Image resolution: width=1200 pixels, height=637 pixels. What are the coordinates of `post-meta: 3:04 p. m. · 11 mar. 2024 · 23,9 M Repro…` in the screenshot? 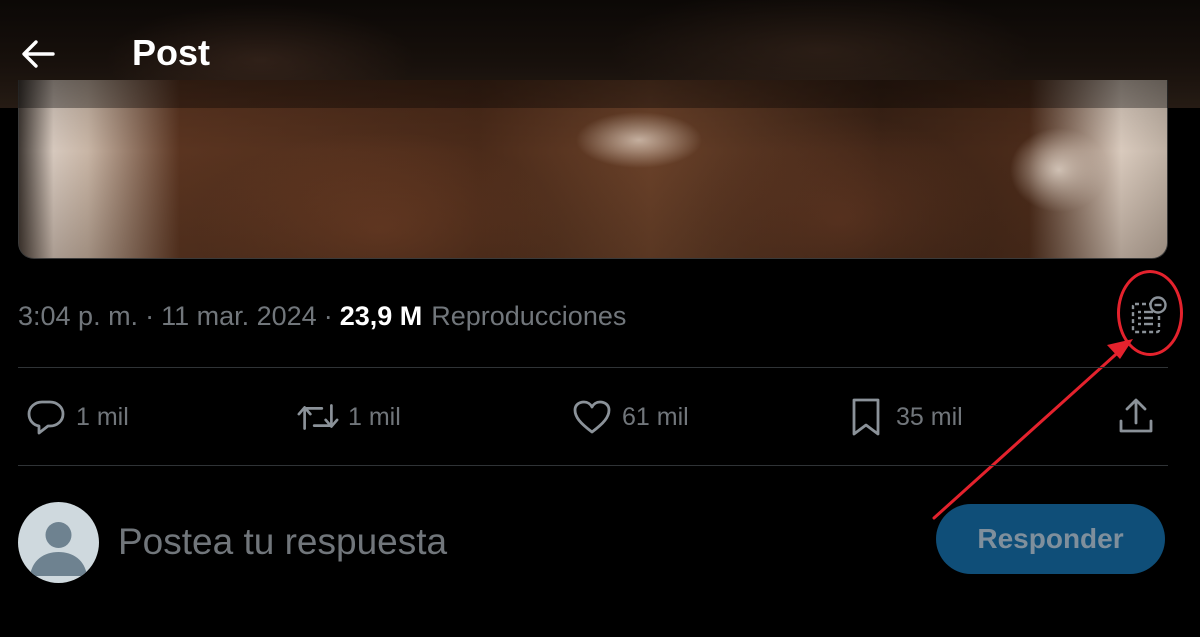 It's located at (322, 316).